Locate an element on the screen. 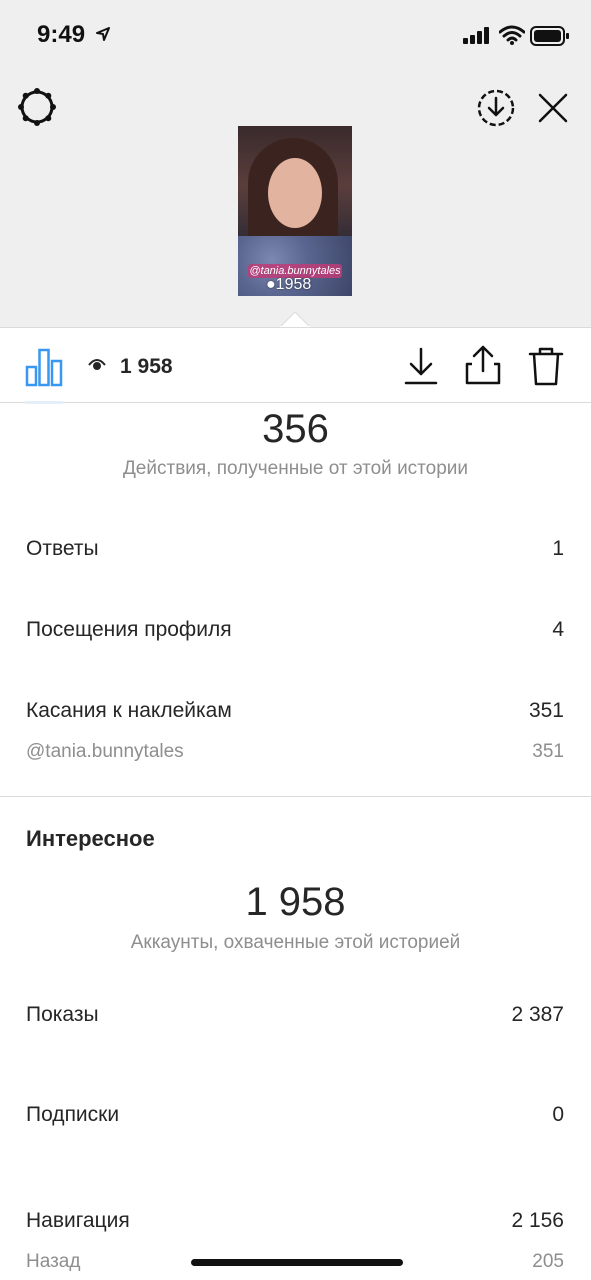 The width and height of the screenshot is (591, 1280). bar-chart-icon is located at coordinates (44, 367).